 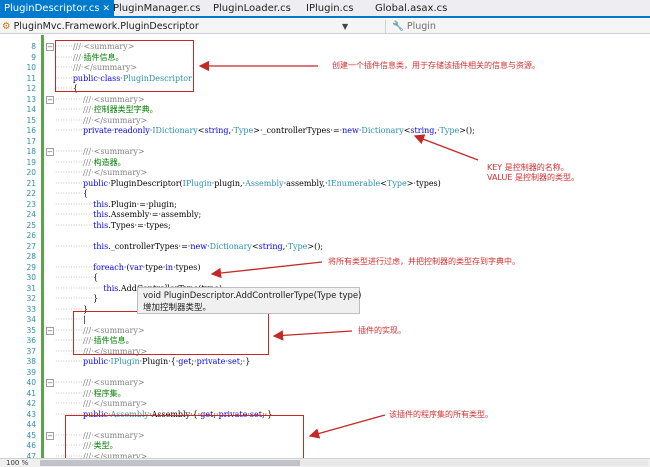 What do you see at coordinates (441, 414) in the screenshot?
I see `annotation-note-types: 该插件的程序集的所有类型。` at bounding box center [441, 414].